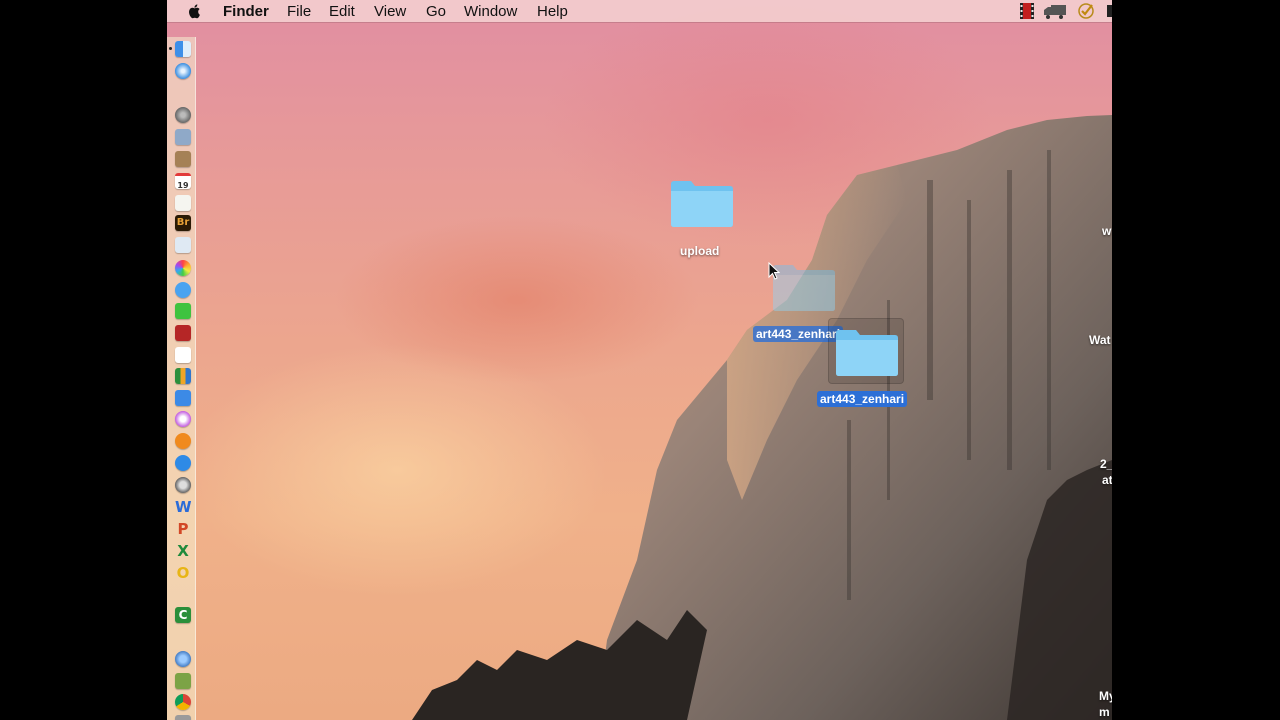 The height and width of the screenshot is (720, 1280). Describe the element at coordinates (490, 11) in the screenshot. I see `menu-window: Window` at that location.